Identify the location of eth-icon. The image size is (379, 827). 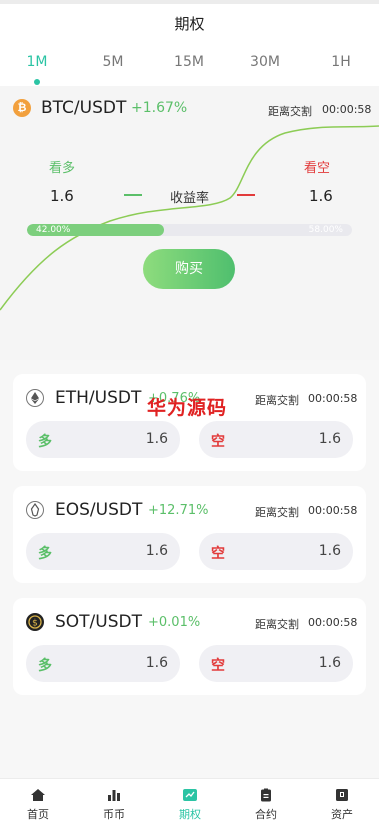
(35, 398).